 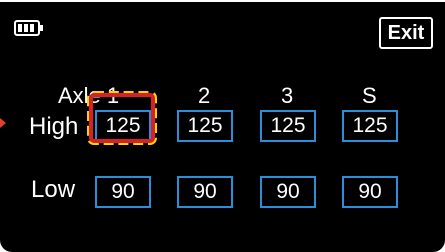 I want to click on selection-arrow-icon, so click(x=3, y=123).